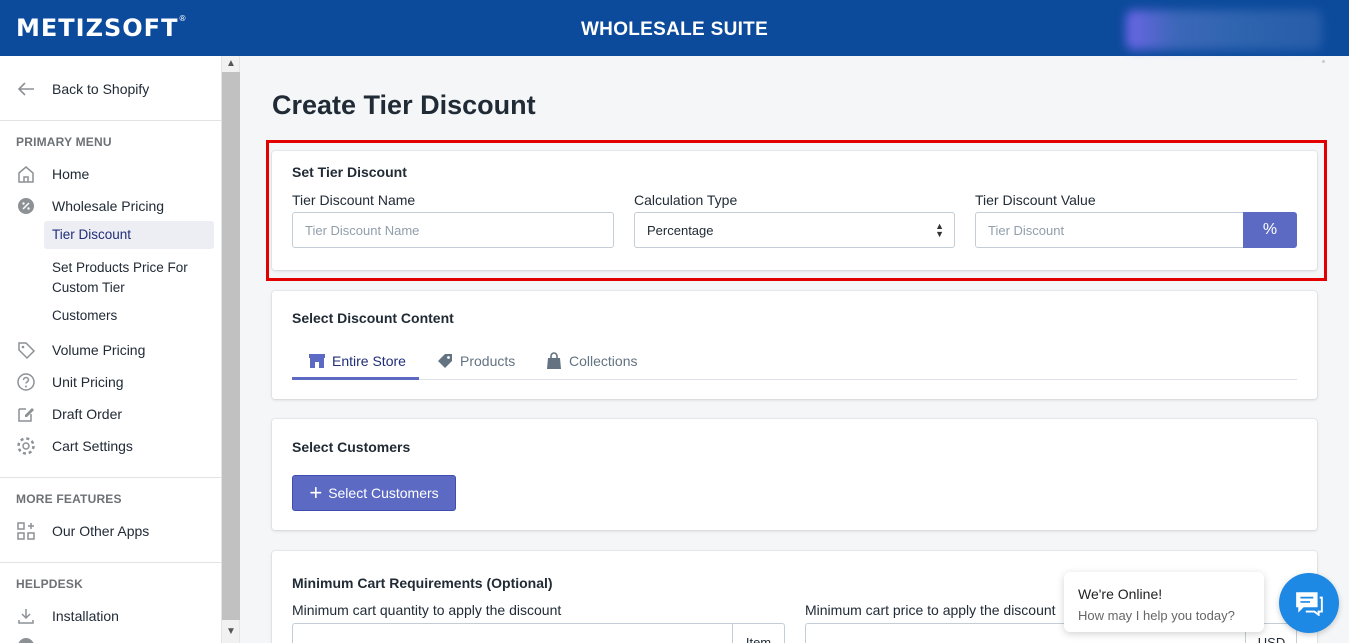 This screenshot has width=1349, height=643. What do you see at coordinates (71, 174) in the screenshot?
I see `sidebar-item-label: Home` at bounding box center [71, 174].